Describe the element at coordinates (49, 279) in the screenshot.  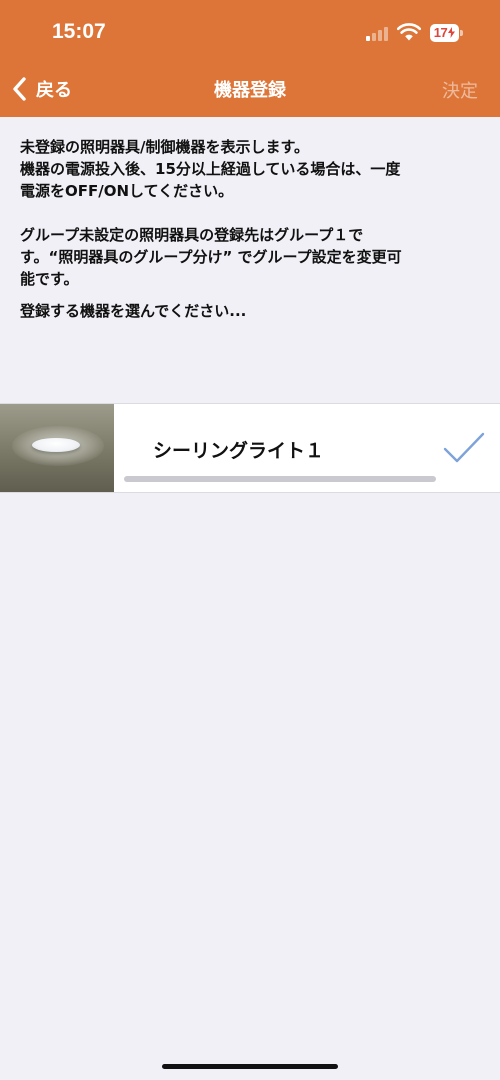
I see `description-line: 能です。` at that location.